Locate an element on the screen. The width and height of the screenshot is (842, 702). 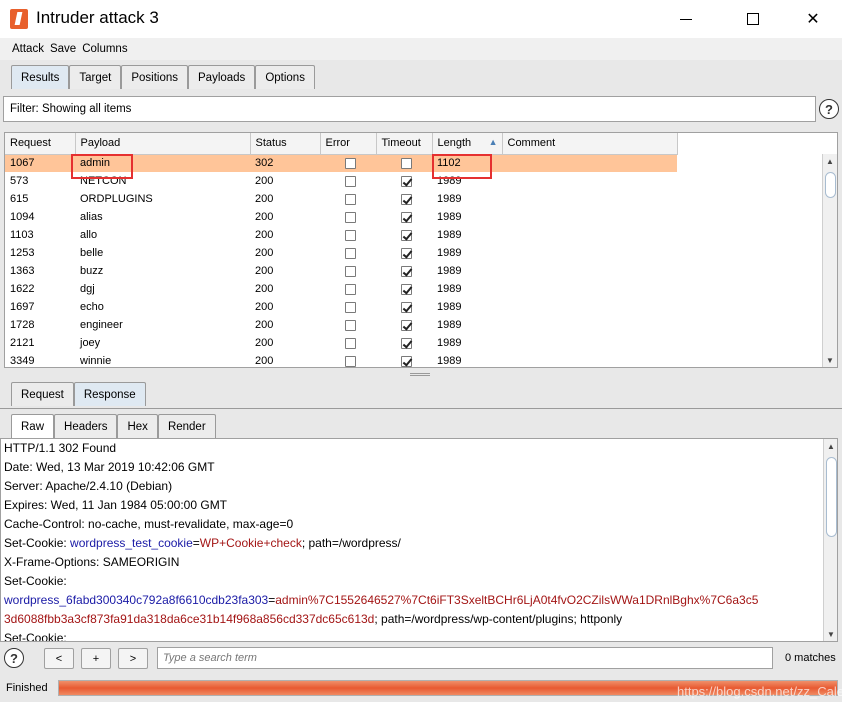
message-view-tabs: Raw Headers Hex Render is located at coordinates (113, 426).